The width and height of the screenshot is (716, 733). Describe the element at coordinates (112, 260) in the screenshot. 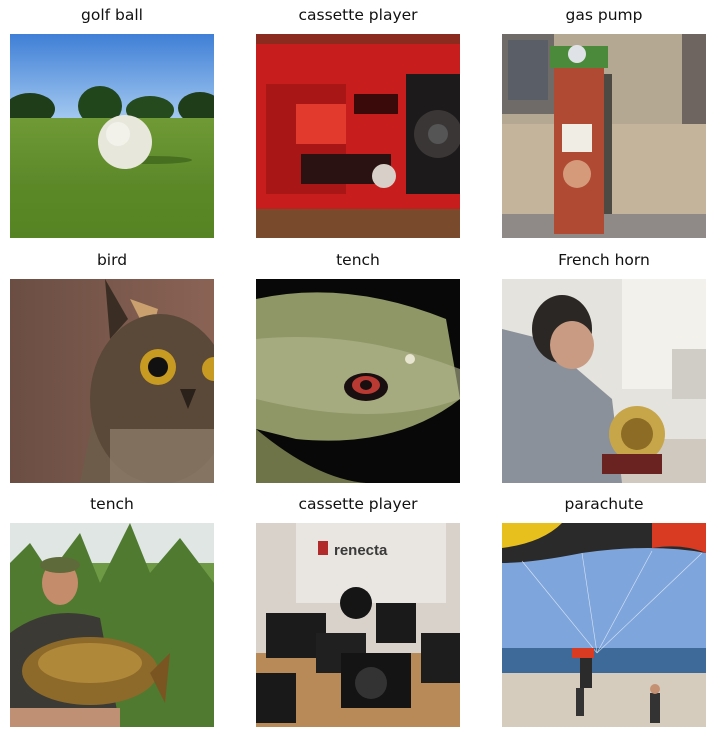

I see `image-label: bird` at that location.